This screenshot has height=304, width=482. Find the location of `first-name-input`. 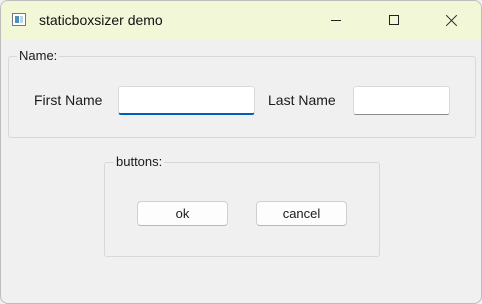

first-name-input is located at coordinates (186, 100).